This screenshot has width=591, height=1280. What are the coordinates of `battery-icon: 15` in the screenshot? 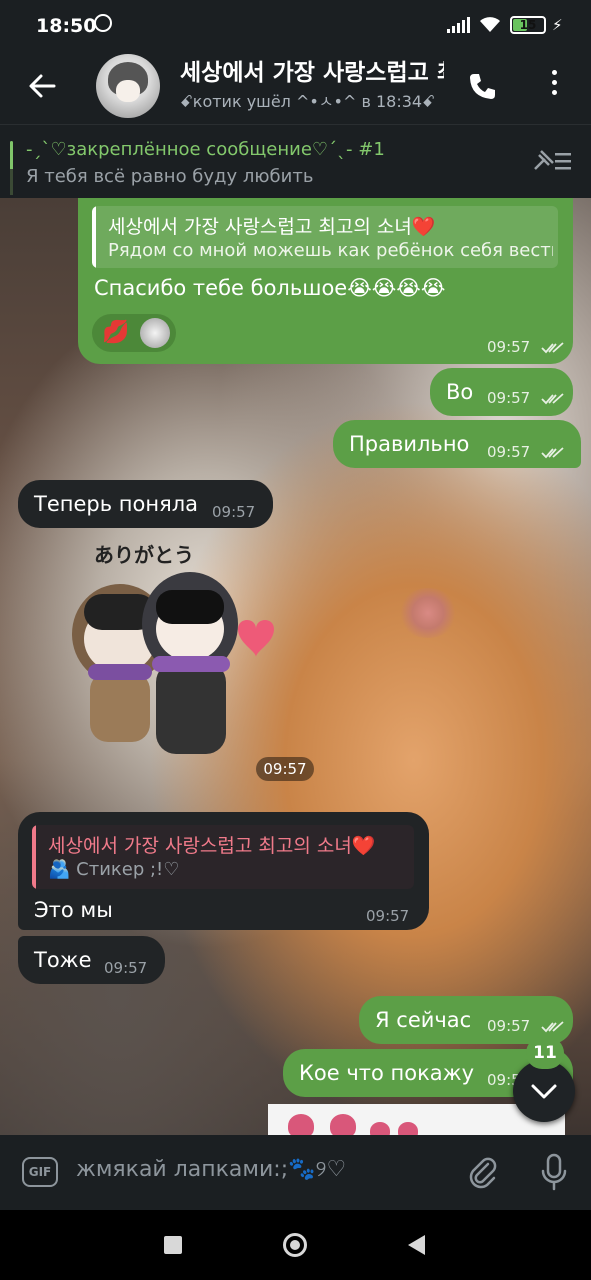 It's located at (528, 25).